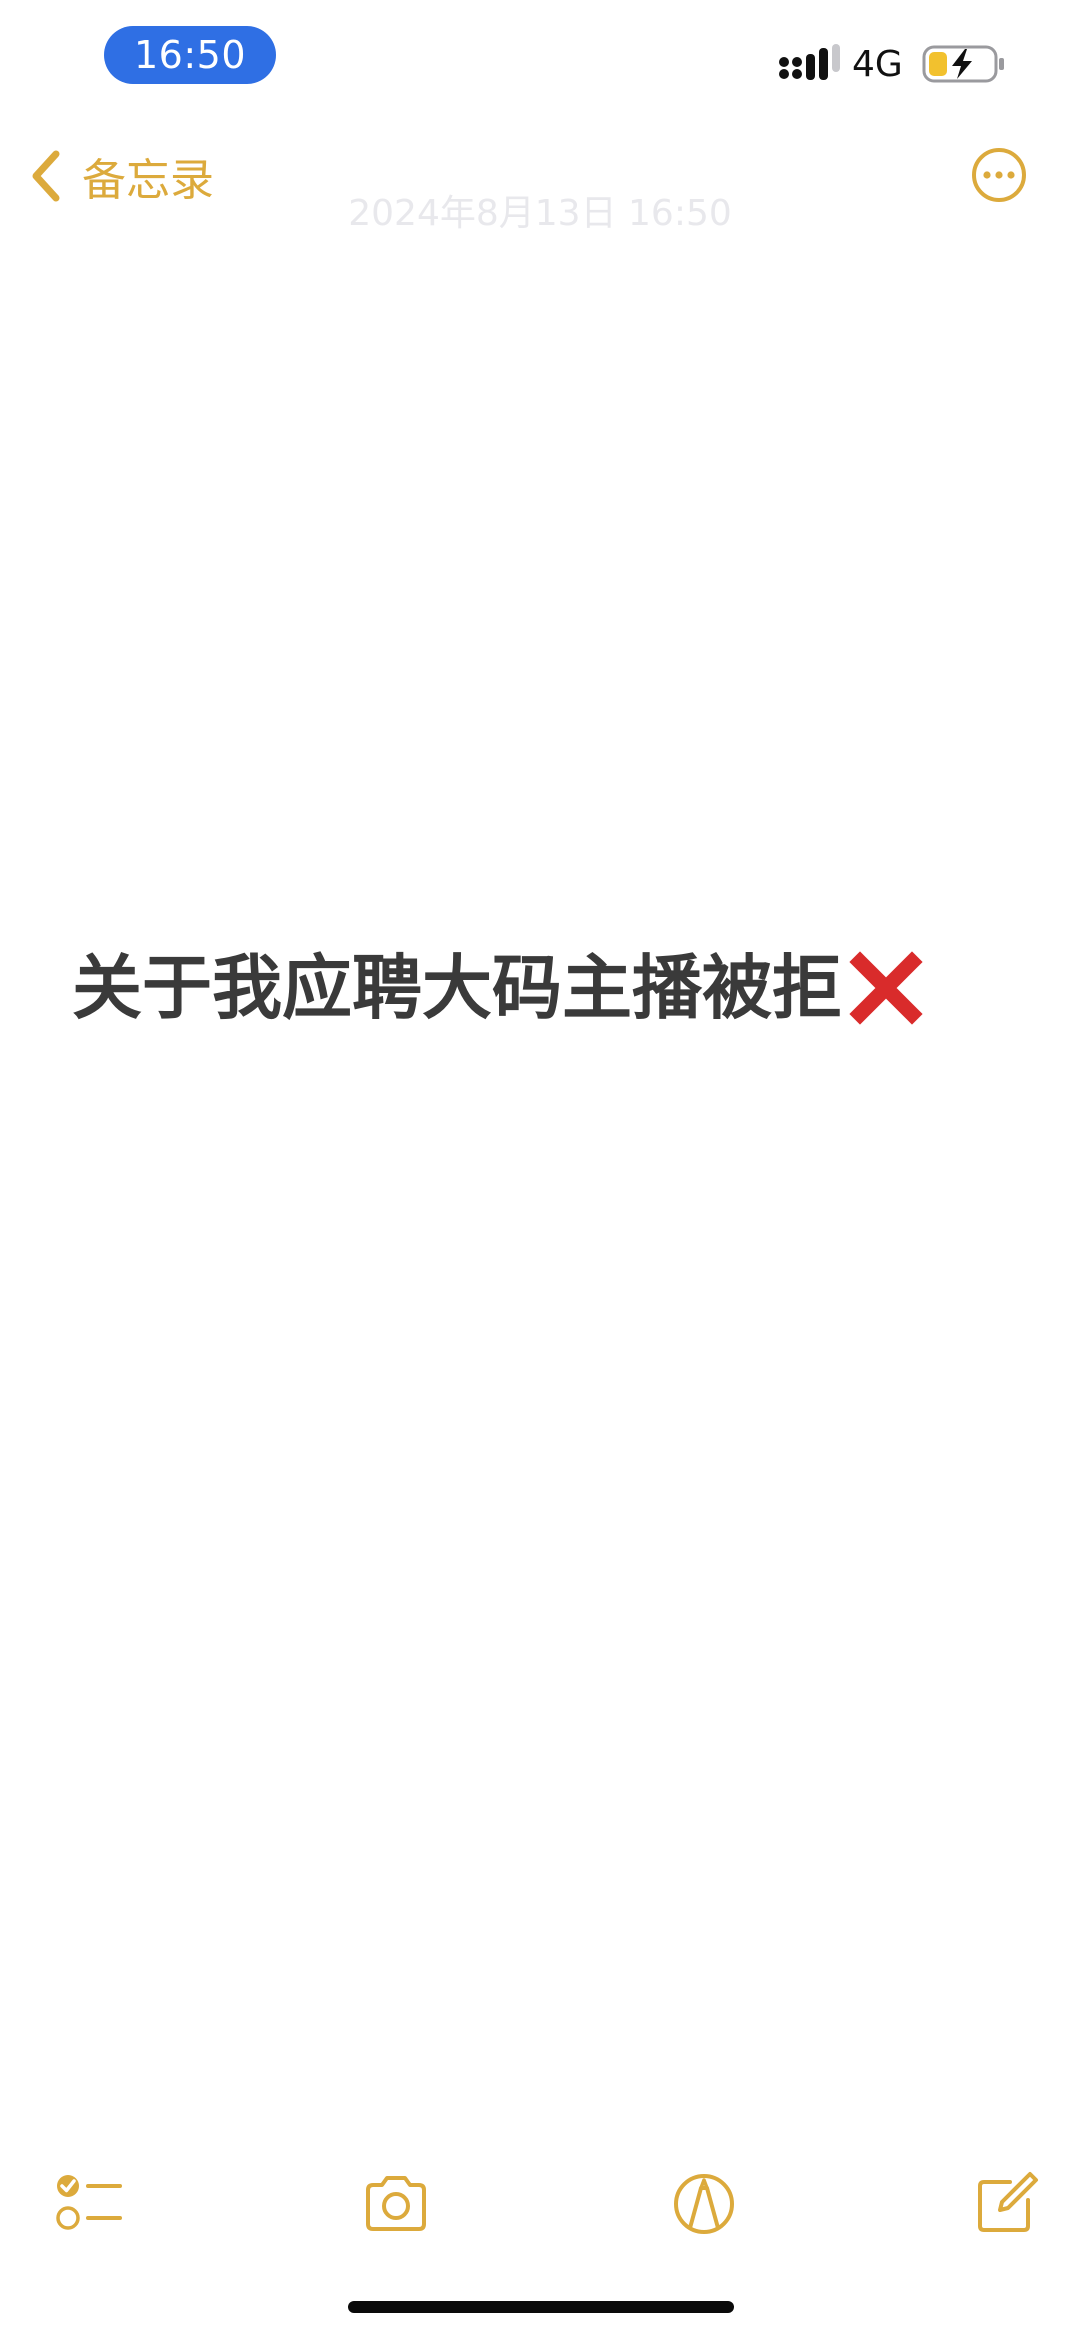 Image resolution: width=1080 pixels, height=2337 pixels. What do you see at coordinates (541, 2307) in the screenshot?
I see `home-indicator` at bounding box center [541, 2307].